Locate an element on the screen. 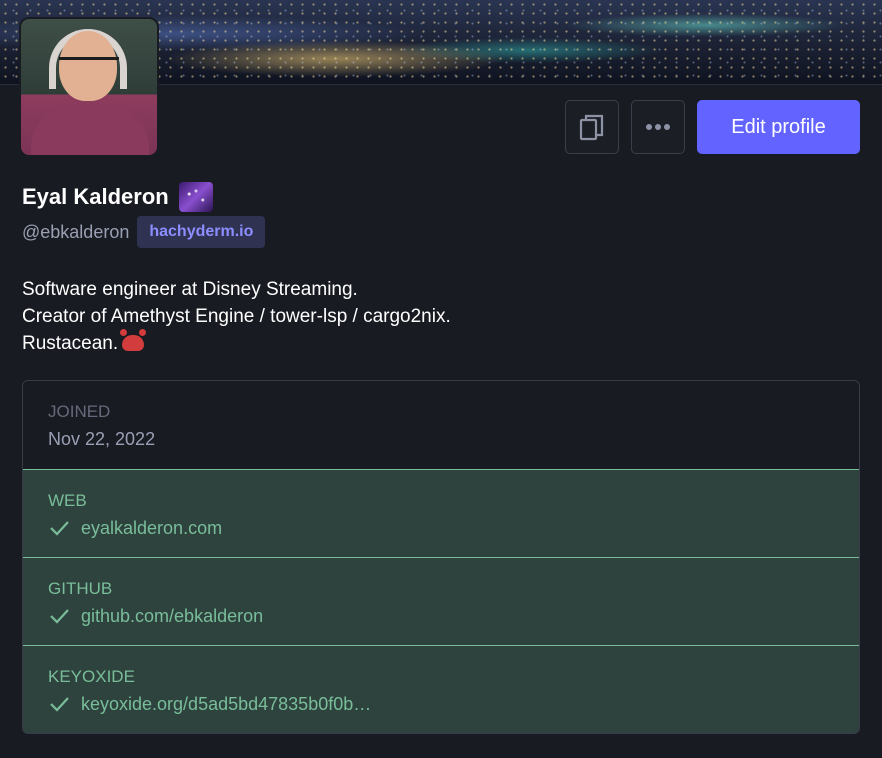 The width and height of the screenshot is (882, 758). field-web: WEB eyalkalderon.com is located at coordinates (441, 513).